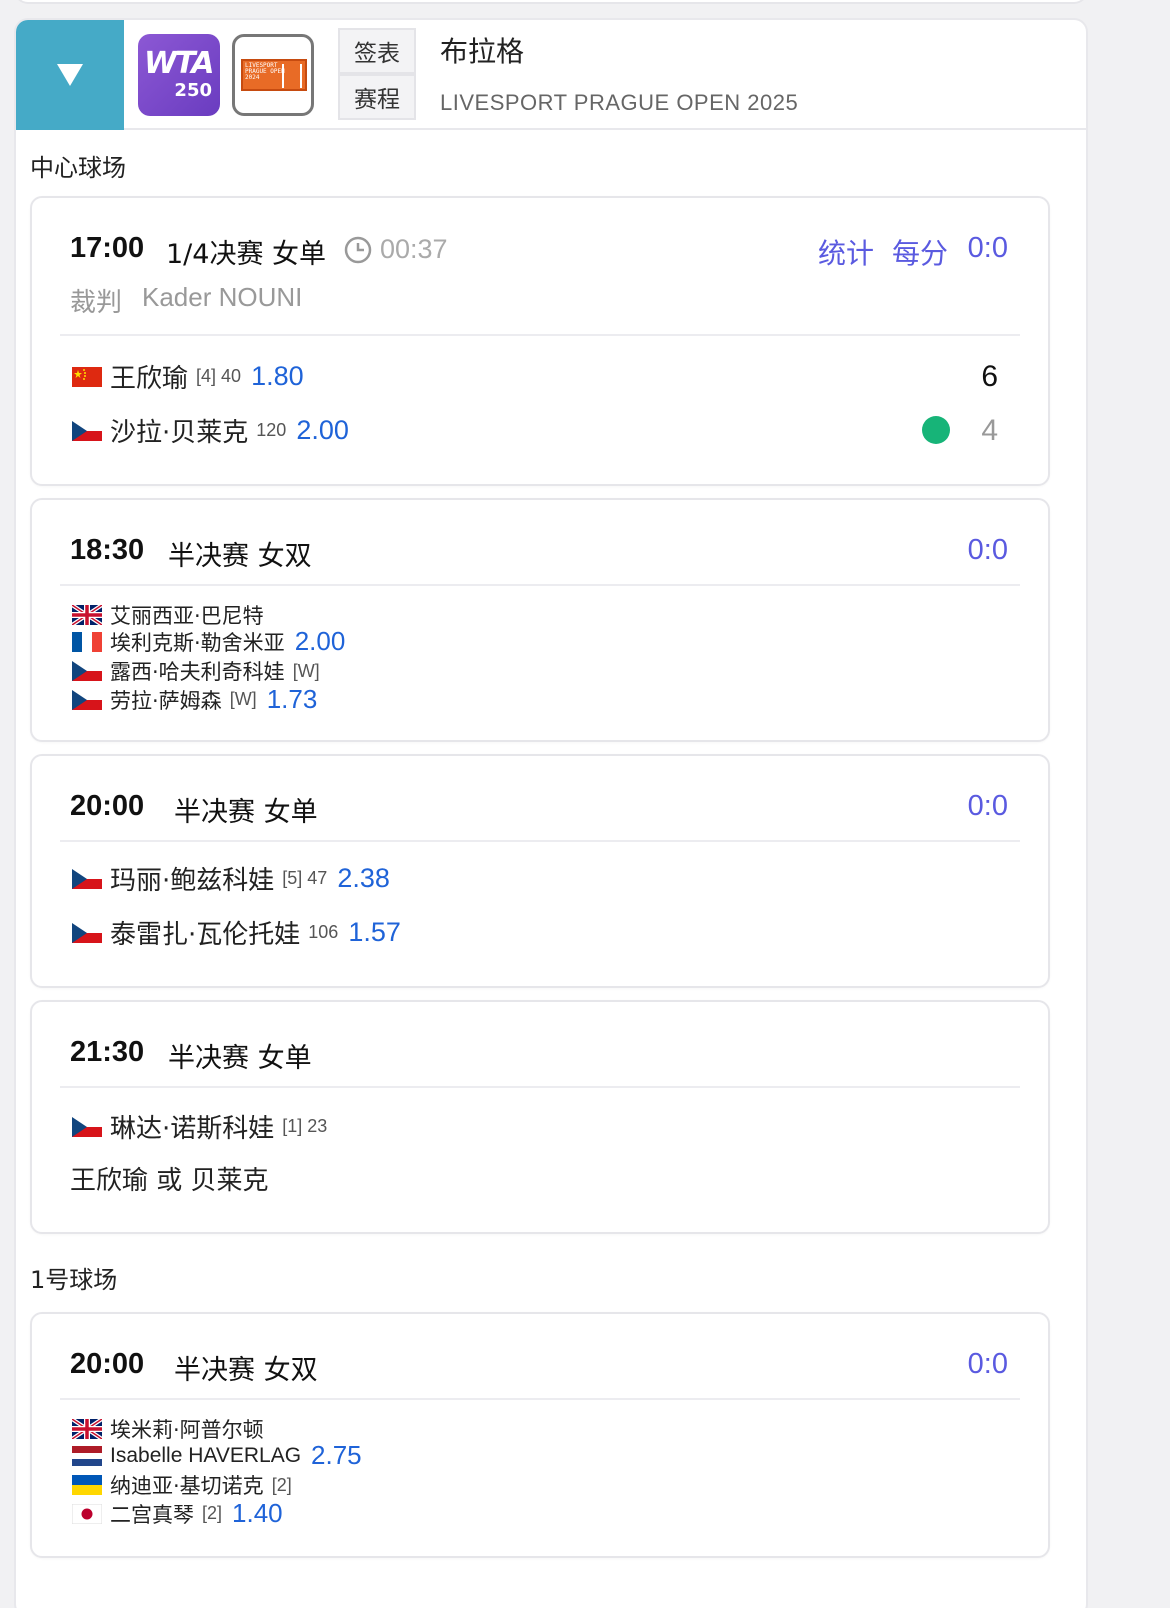 The image size is (1170, 1608). I want to click on player-seed-rank: [1] 23, so click(305, 1126).